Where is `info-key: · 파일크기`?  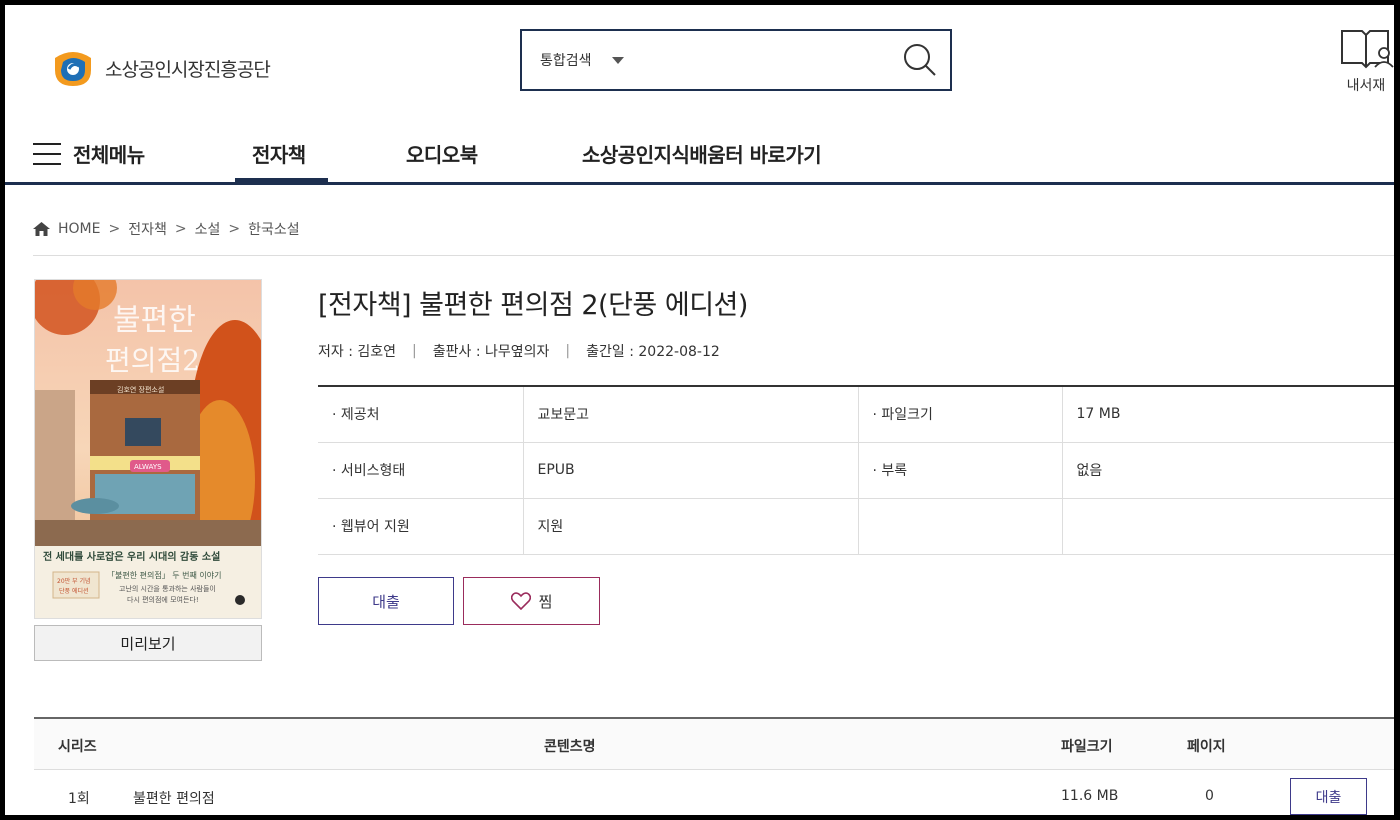
info-key: · 파일크기 is located at coordinates (960, 414).